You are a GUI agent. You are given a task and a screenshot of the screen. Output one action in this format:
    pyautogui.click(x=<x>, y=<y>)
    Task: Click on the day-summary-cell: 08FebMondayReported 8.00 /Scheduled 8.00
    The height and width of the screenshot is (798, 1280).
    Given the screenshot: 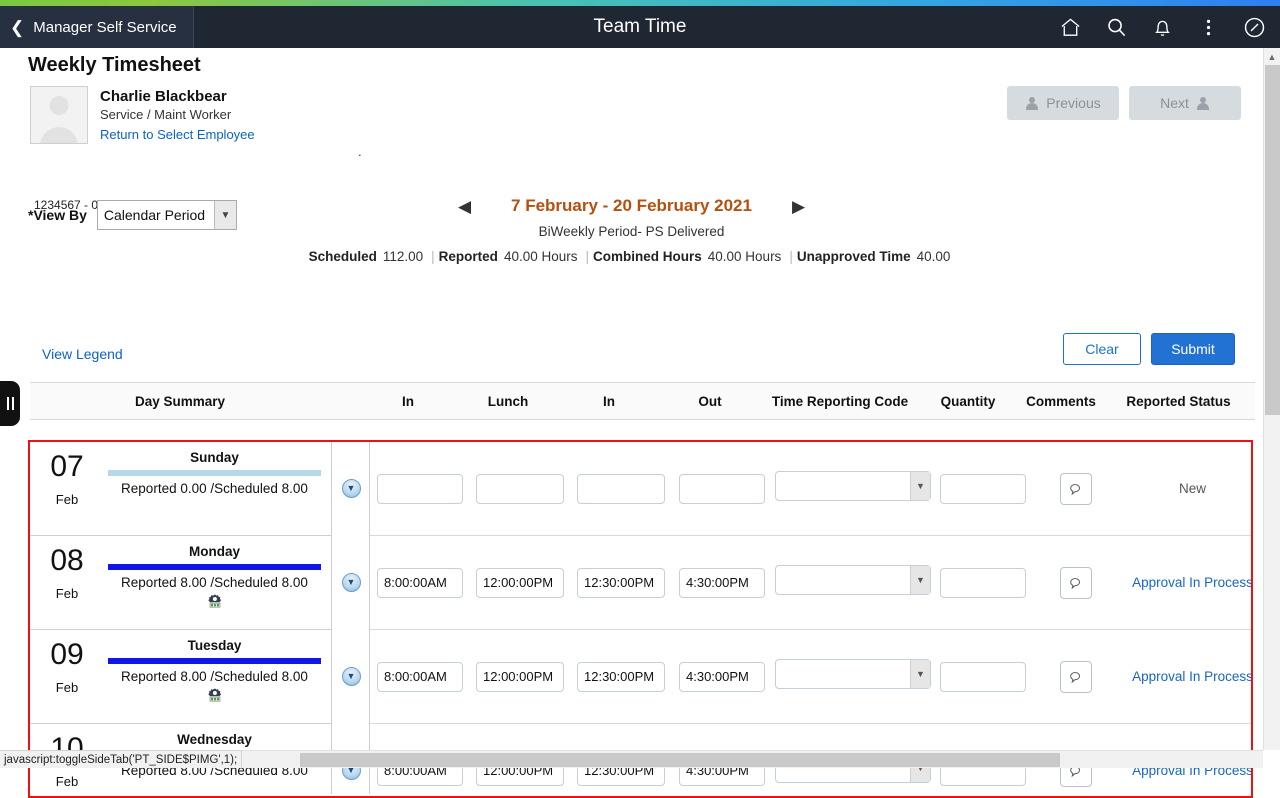 What is the action you would take?
    pyautogui.click(x=180, y=583)
    